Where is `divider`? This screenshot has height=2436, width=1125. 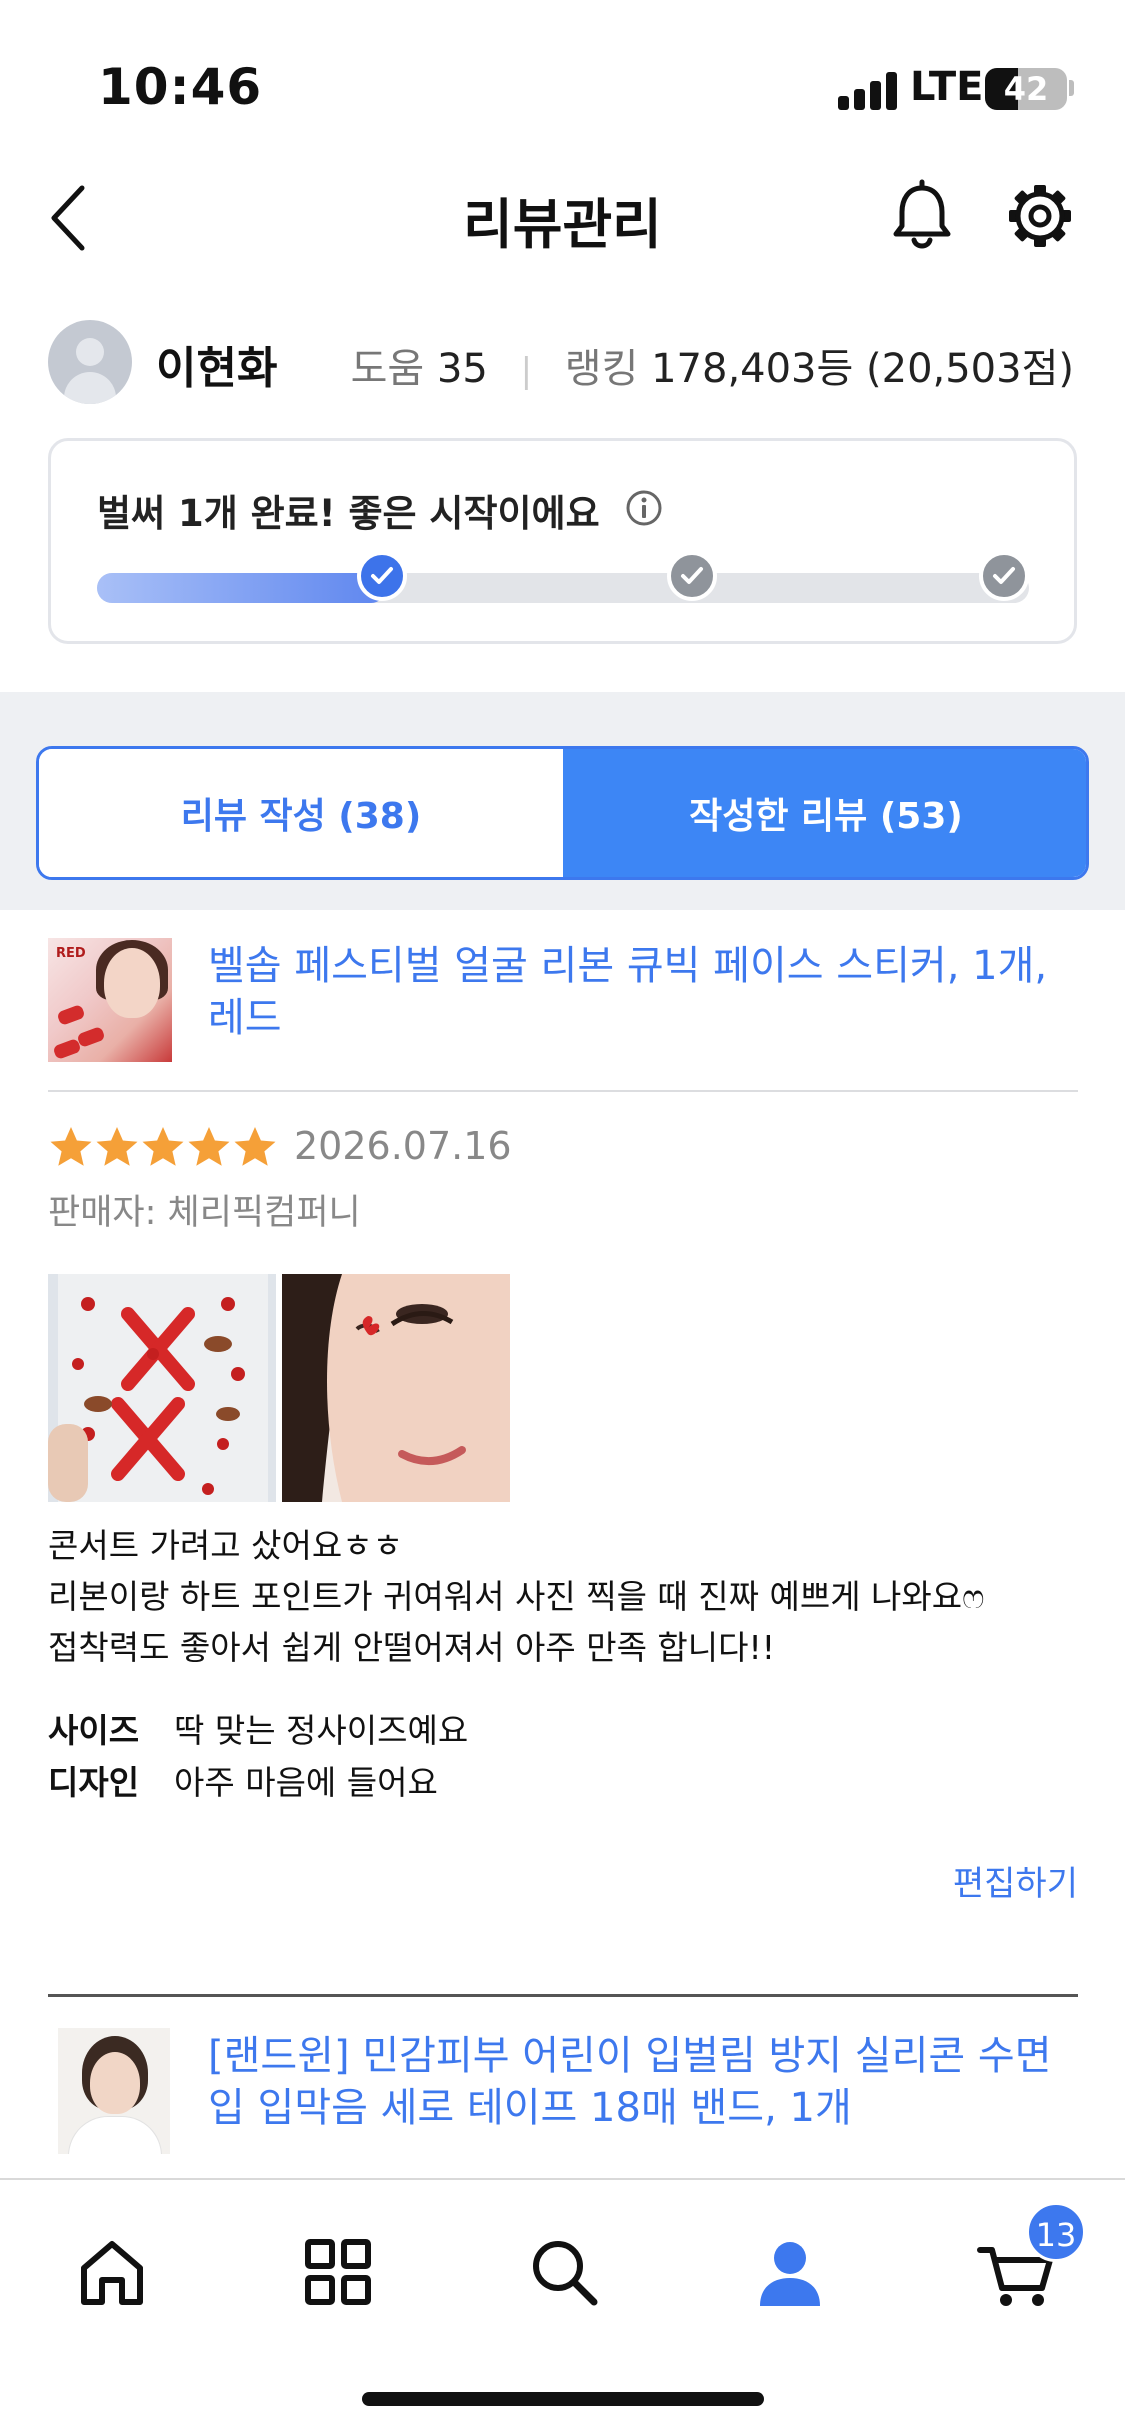
divider is located at coordinates (563, 1091).